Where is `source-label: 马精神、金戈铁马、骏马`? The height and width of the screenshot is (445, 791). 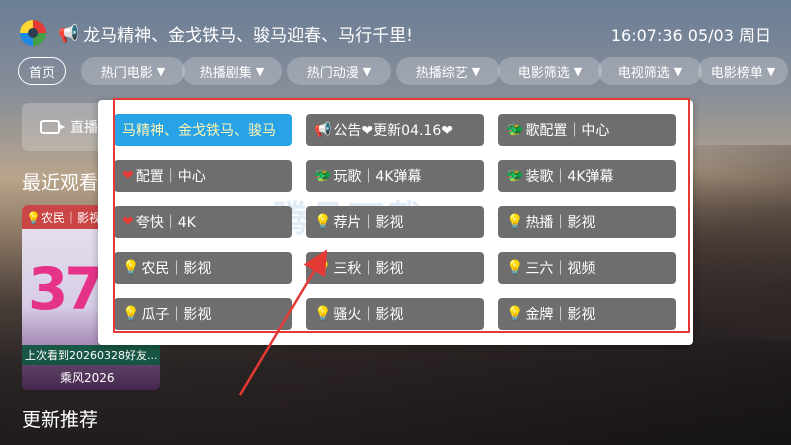
source-label: 马精神、金戈铁马、骏马 is located at coordinates (199, 131).